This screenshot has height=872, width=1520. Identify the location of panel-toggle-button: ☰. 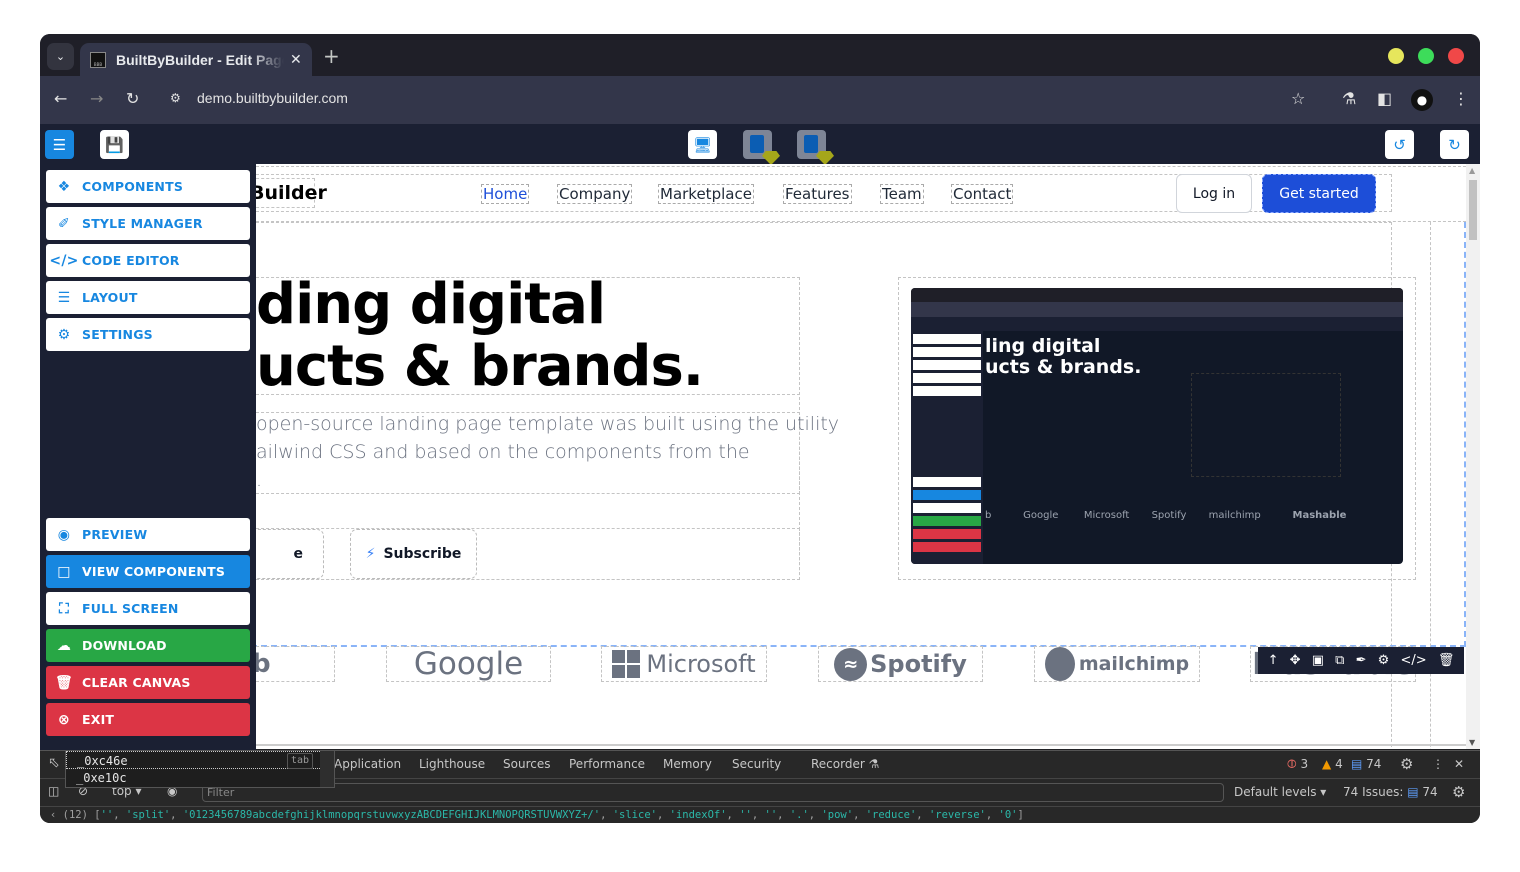
(59, 144).